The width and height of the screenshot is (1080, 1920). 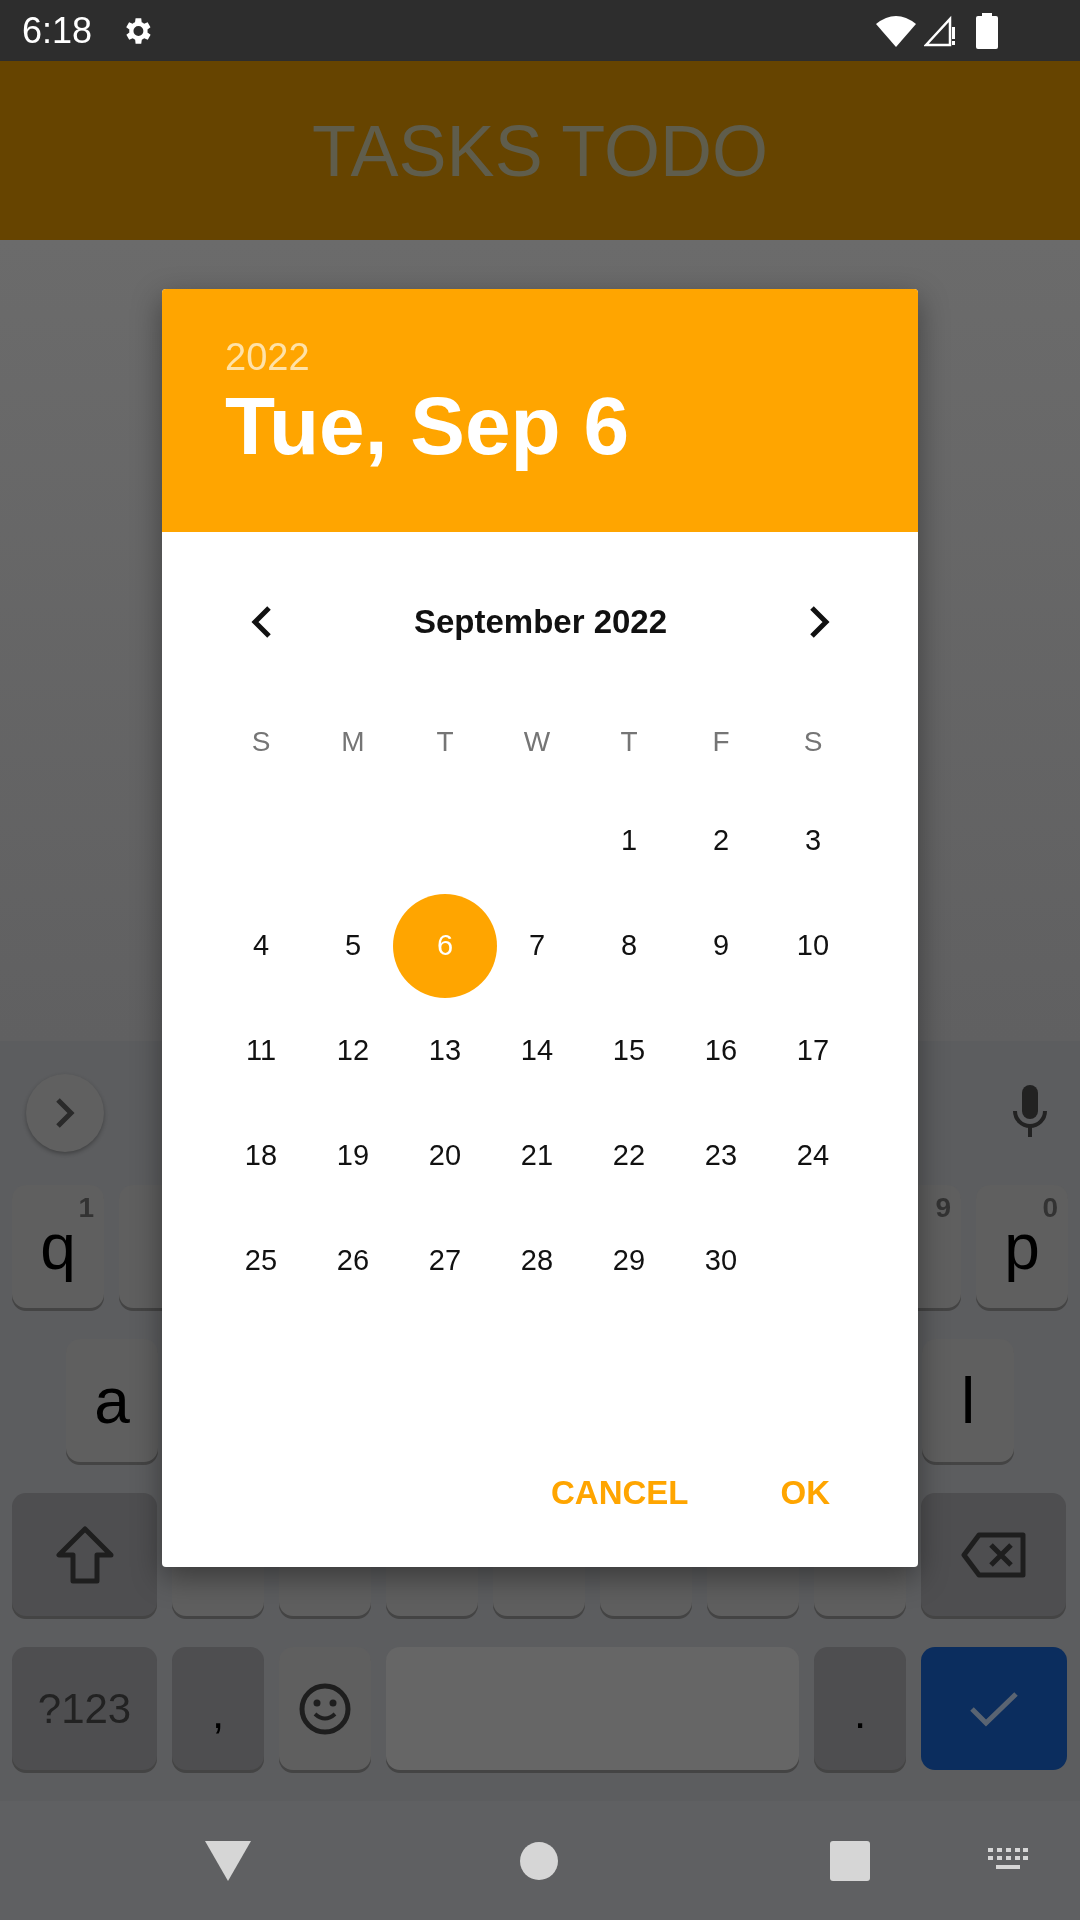 I want to click on chevron-right-icon, so click(x=65, y=1113).